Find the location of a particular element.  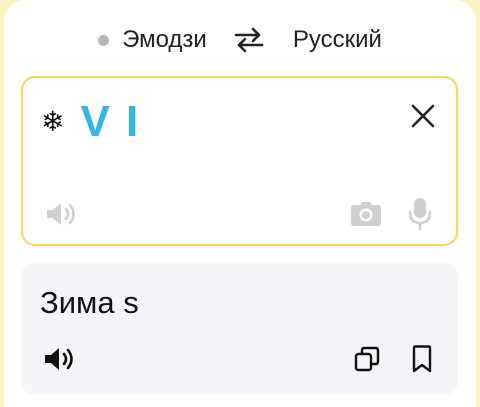

camera-icon is located at coordinates (366, 214).